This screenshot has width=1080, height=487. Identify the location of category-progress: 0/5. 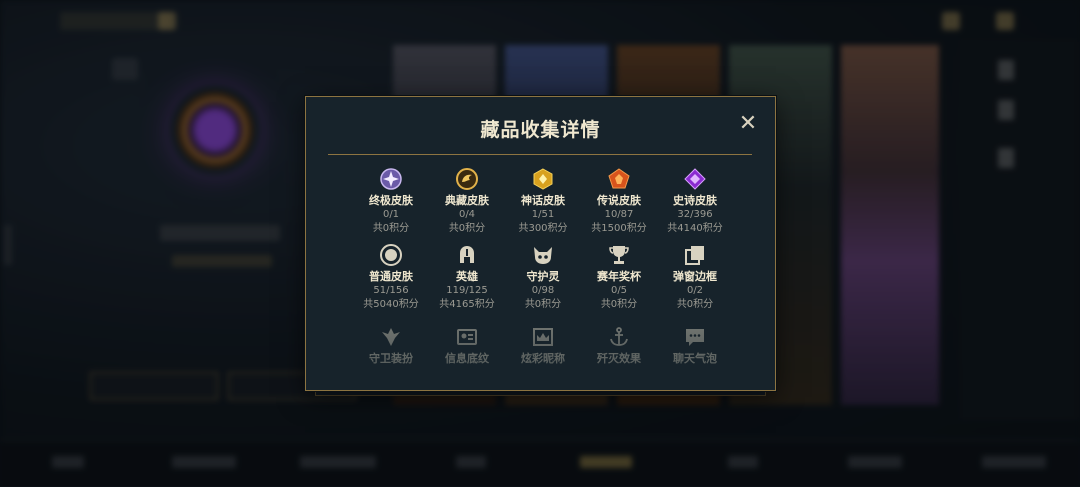
(619, 290).